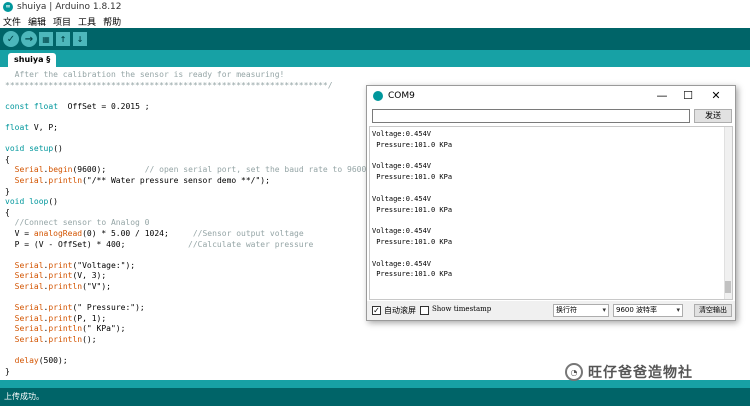 The width and height of the screenshot is (750, 406). I want to click on menu-bar: 文件 编辑 项目 工具 帮助, so click(375, 21).